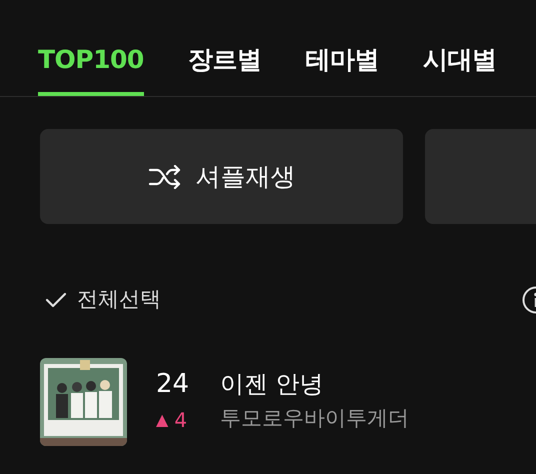 The width and height of the screenshot is (536, 474). Describe the element at coordinates (342, 68) in the screenshot. I see `tab: 테마별` at that location.